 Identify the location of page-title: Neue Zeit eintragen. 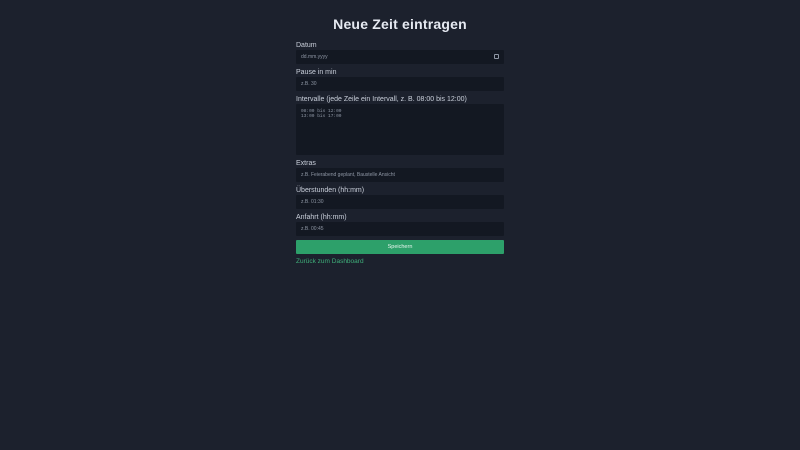
(400, 24).